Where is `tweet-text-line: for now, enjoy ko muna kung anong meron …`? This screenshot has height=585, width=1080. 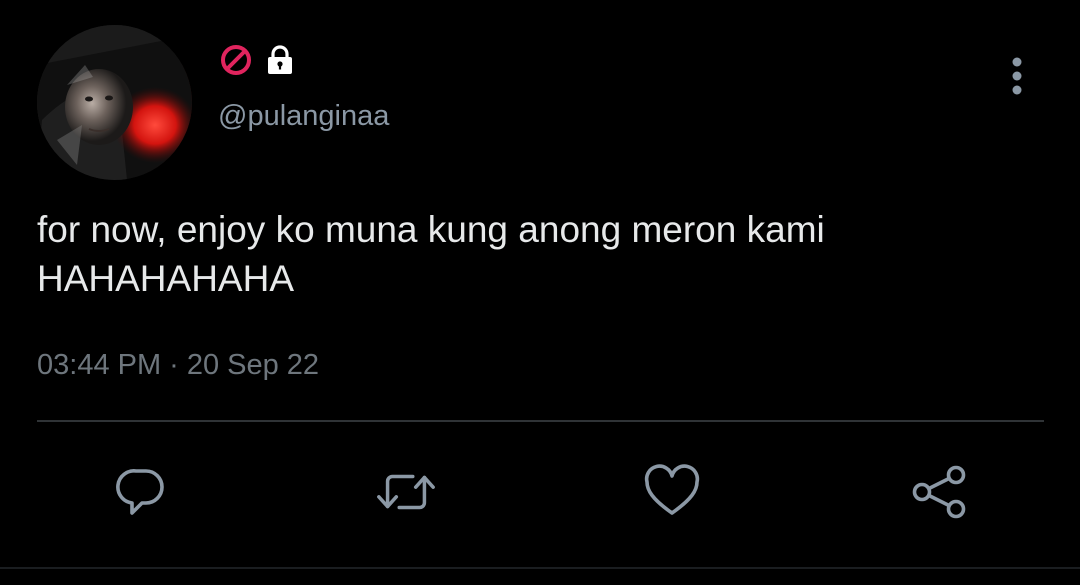 tweet-text-line: for now, enjoy ko muna kung anong meron … is located at coordinates (431, 229).